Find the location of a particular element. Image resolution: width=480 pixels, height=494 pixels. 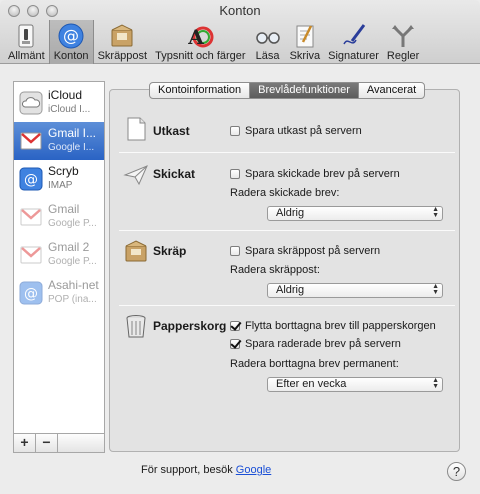

account-name: Asahi-net is located at coordinates (73, 285).